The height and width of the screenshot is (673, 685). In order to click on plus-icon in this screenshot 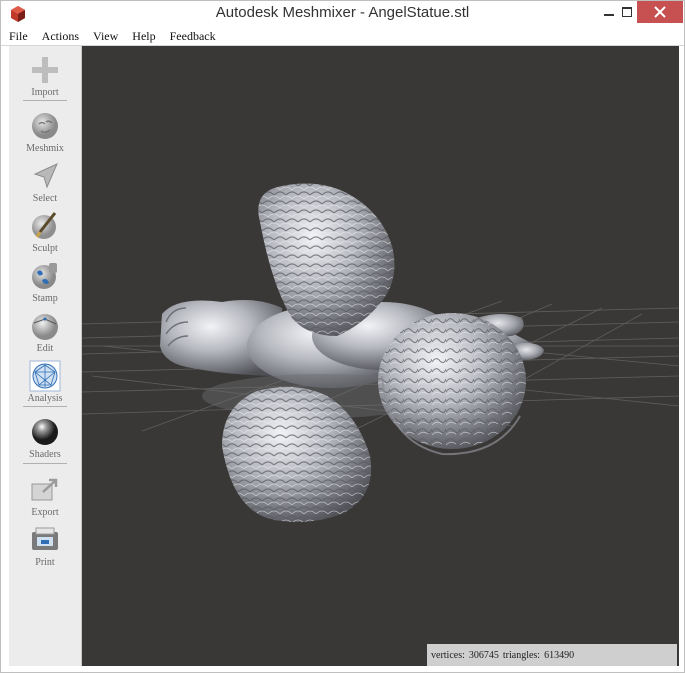, I will do `click(45, 70)`.